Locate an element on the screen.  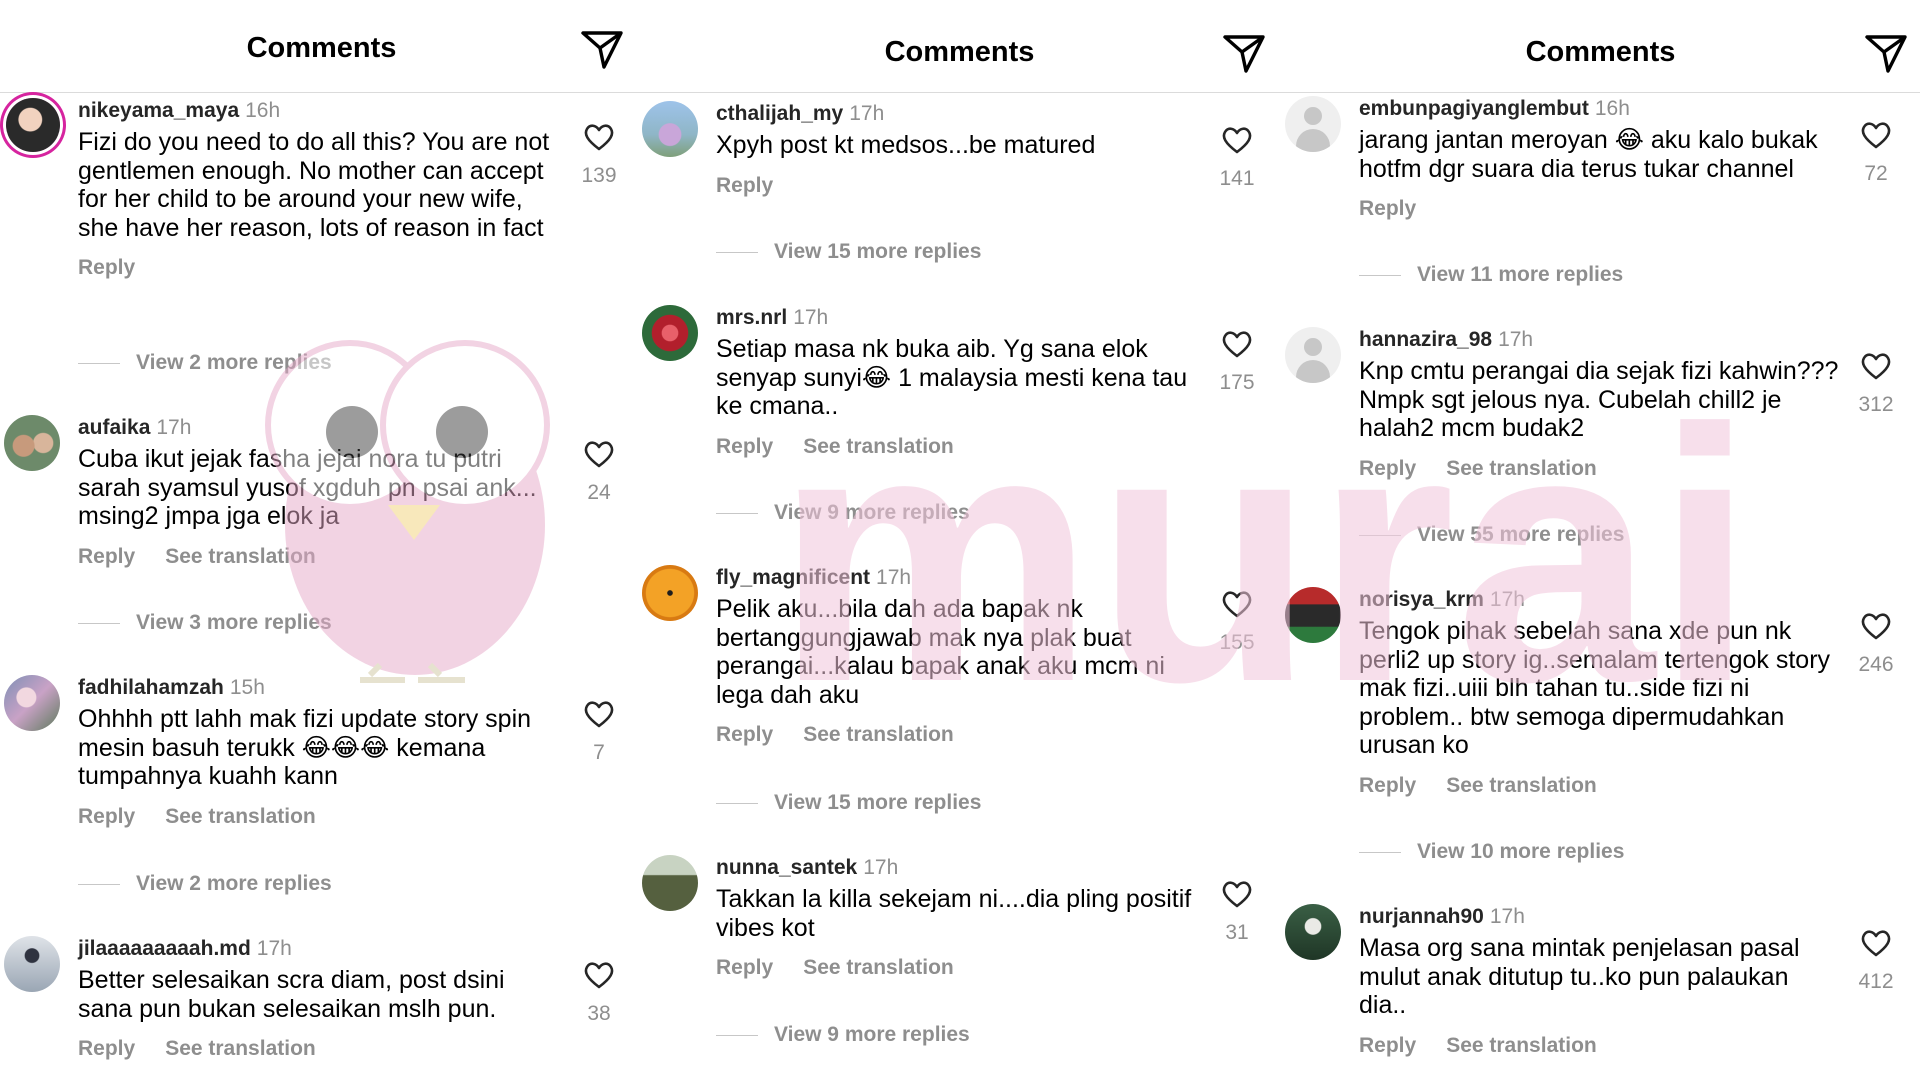
like-control: 412 is located at coordinates (1876, 961).